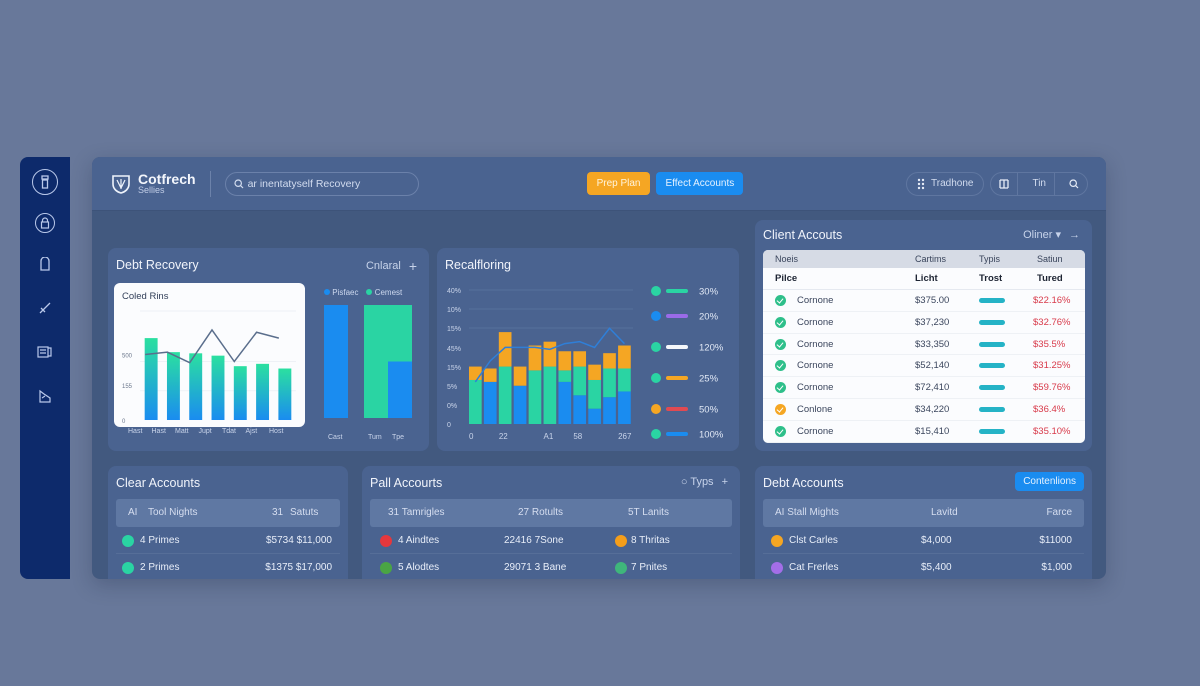 The width and height of the screenshot is (1200, 686). What do you see at coordinates (924, 432) in the screenshot?
I see `table-row: Cornone $15,410 $35.10%` at bounding box center [924, 432].